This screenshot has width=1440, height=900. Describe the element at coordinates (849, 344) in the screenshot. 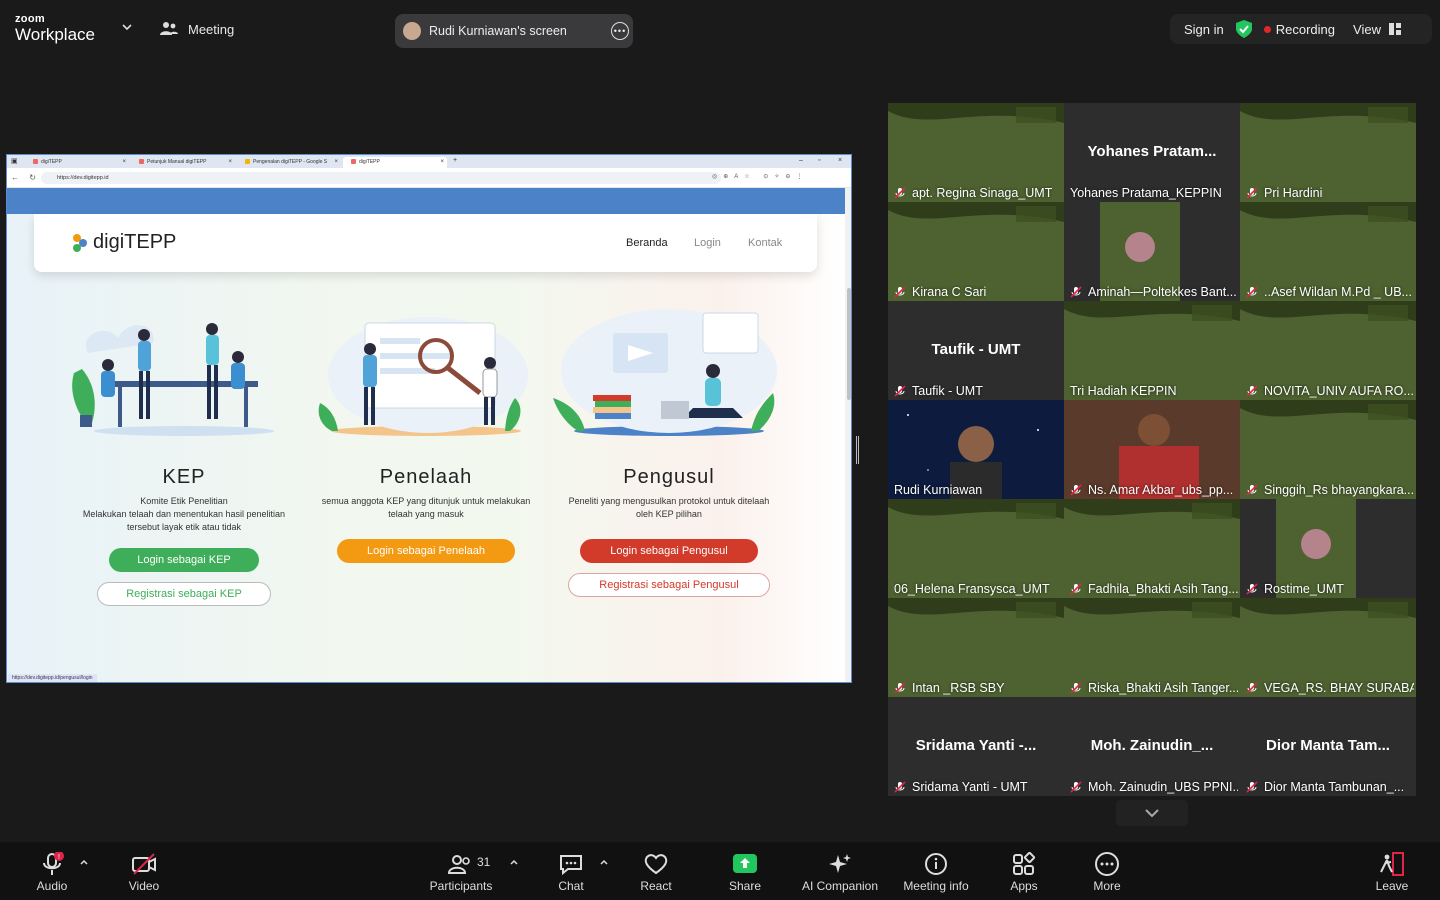

I see `scrollbar-thumb` at that location.